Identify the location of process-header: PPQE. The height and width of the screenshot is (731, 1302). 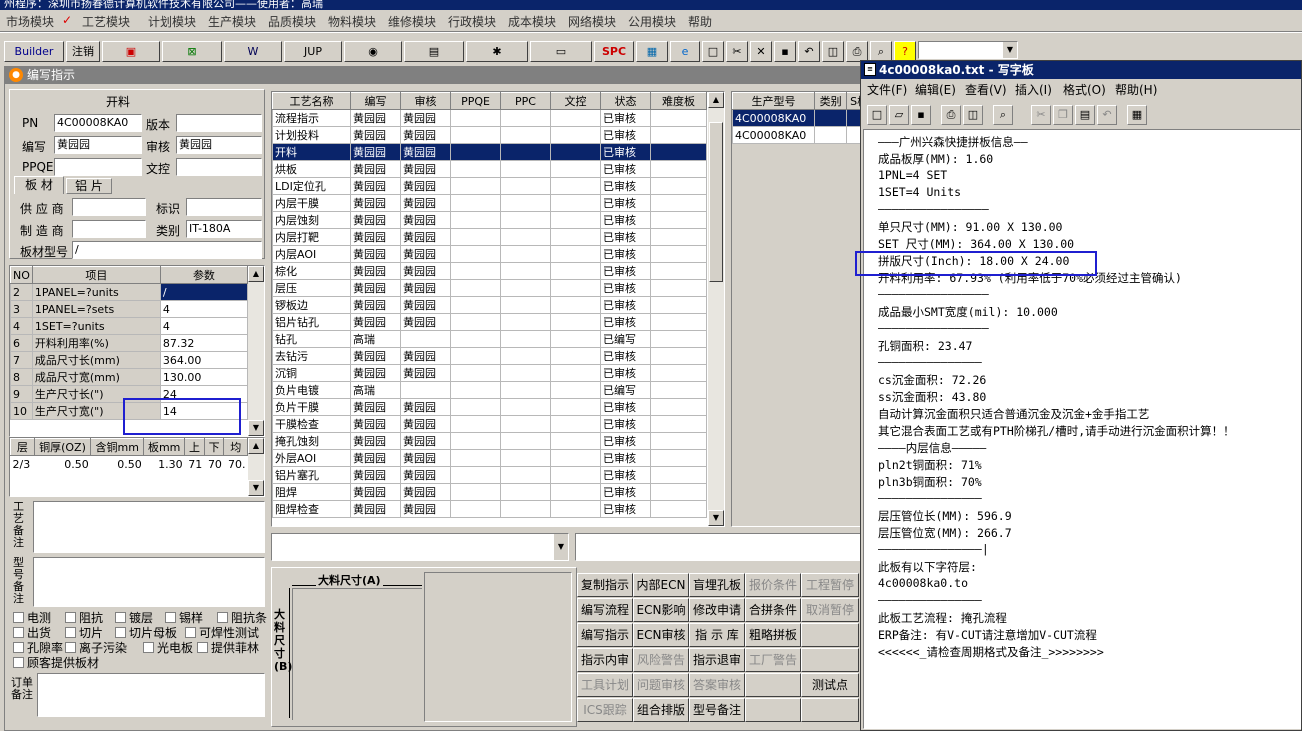
(475, 101).